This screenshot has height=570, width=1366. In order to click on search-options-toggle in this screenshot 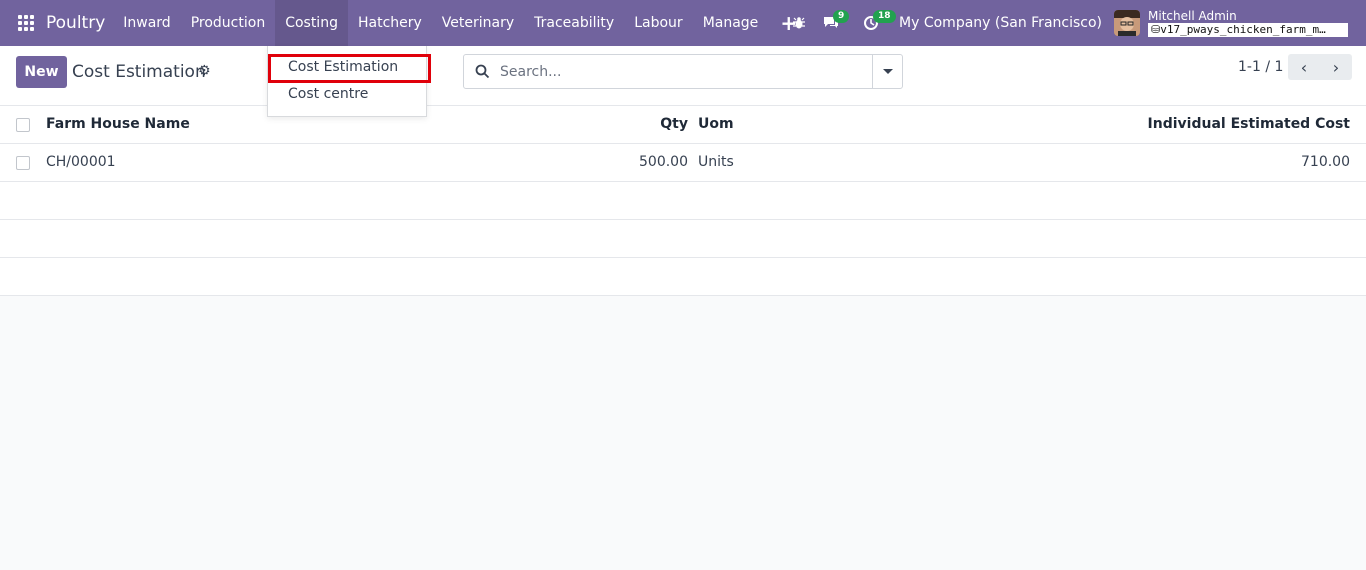, I will do `click(887, 71)`.